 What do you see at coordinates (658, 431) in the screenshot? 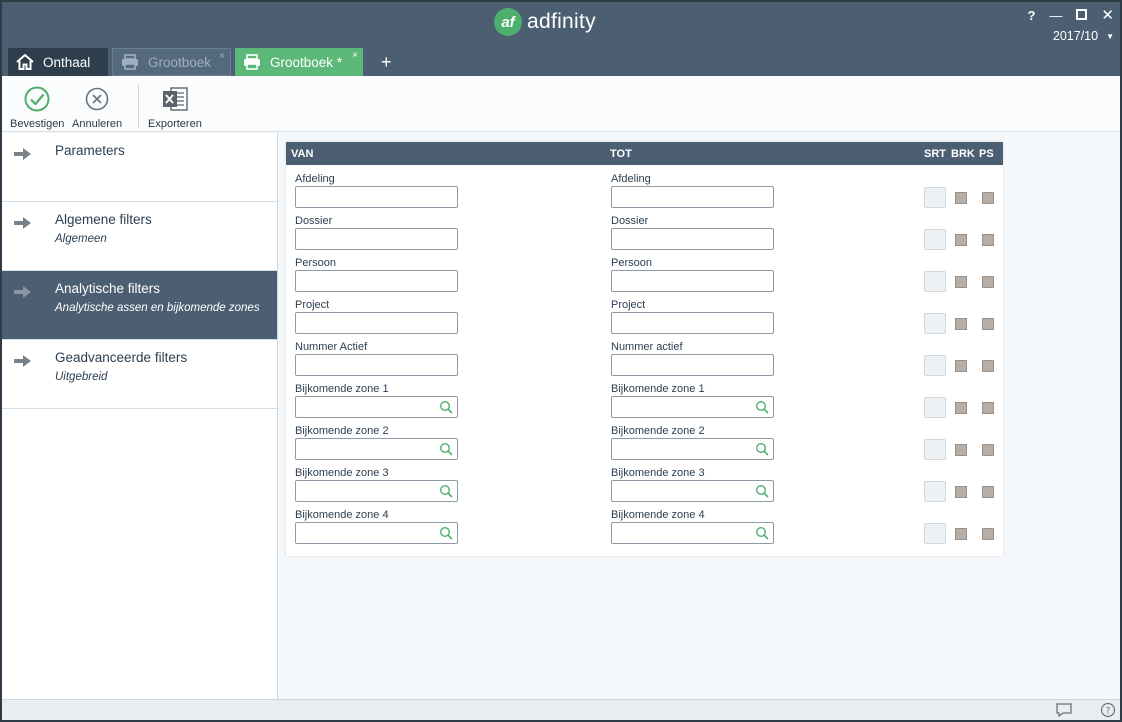
I see `tot-label: Bijkomende zone 2` at bounding box center [658, 431].